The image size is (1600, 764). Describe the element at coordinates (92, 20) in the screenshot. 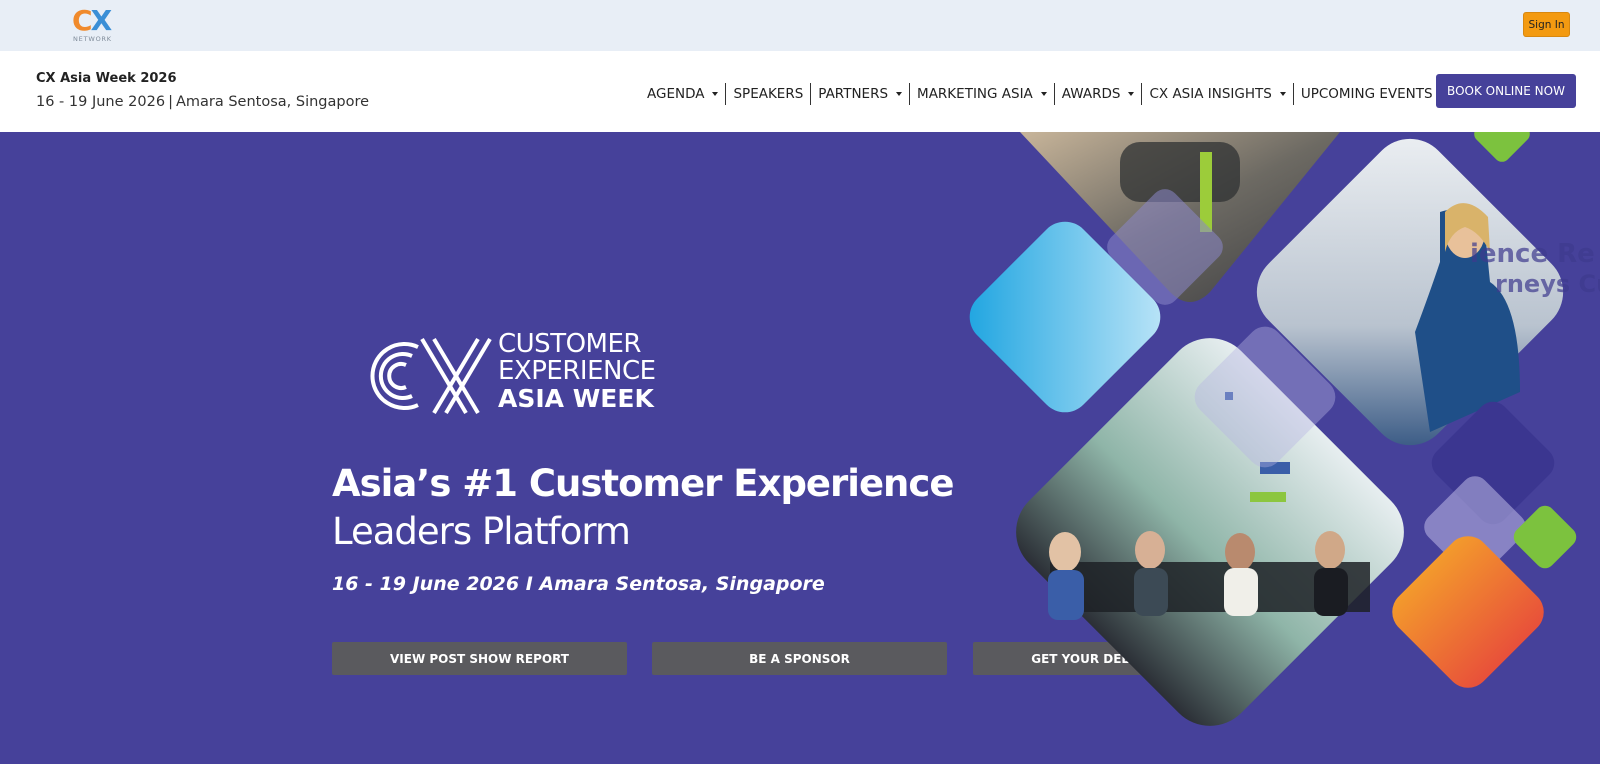

I see `logo-mark: CX` at that location.